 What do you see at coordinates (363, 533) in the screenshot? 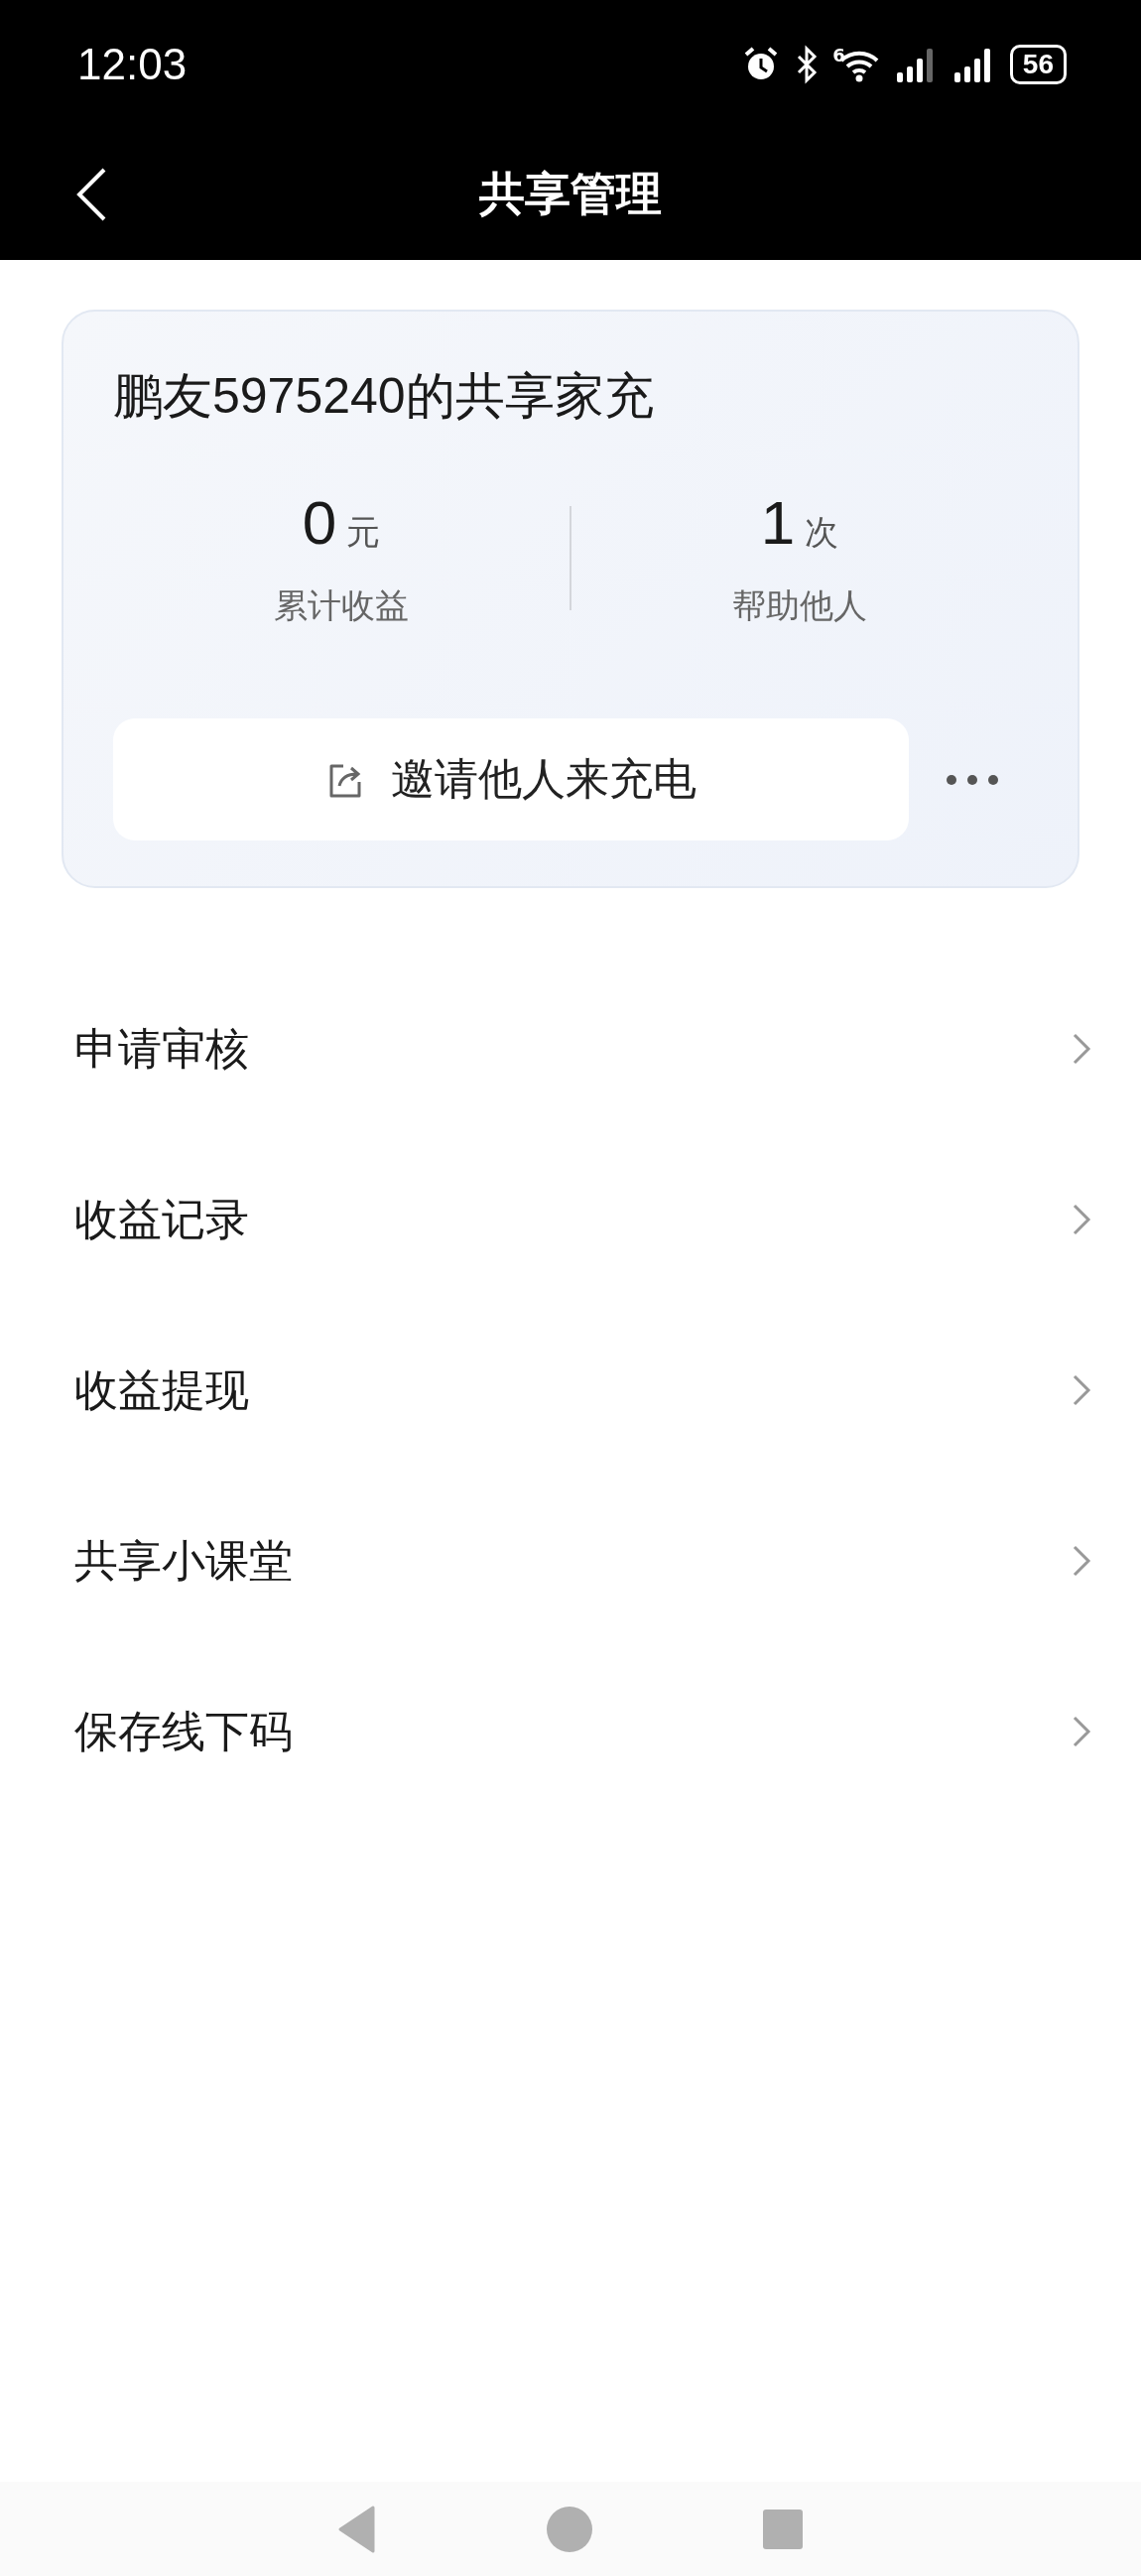
I see `stat-unit: 元` at bounding box center [363, 533].